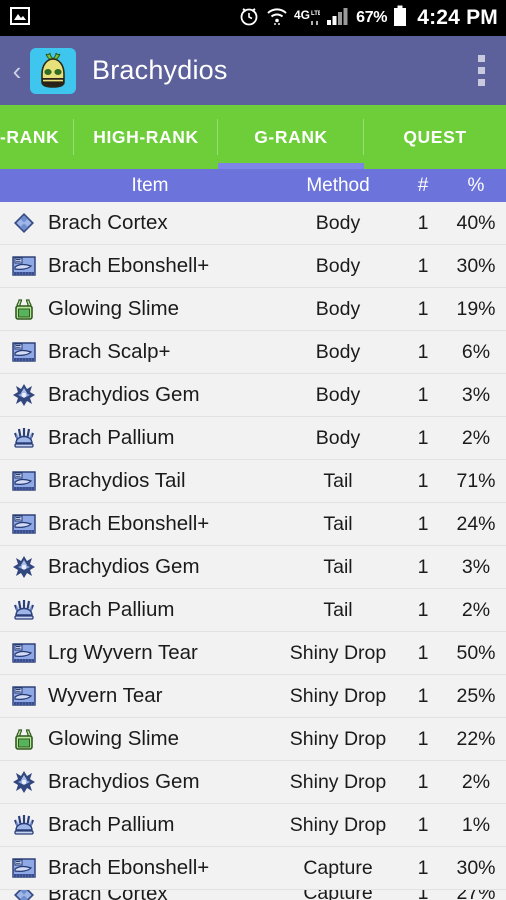 This screenshot has width=506, height=900. I want to click on table-row: Brach Cortex Body 1 40%, so click(253, 223).